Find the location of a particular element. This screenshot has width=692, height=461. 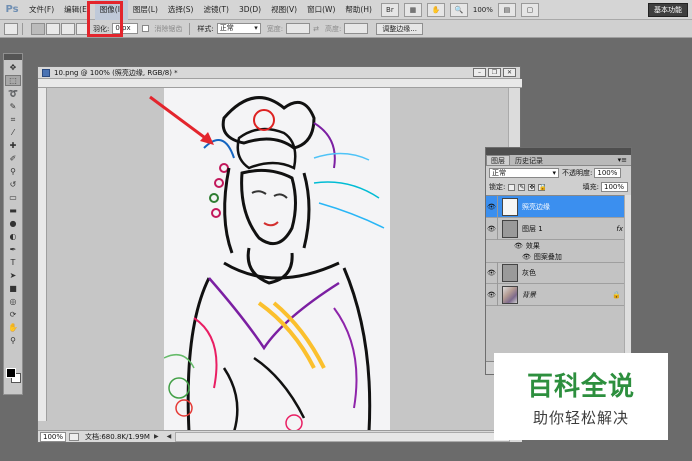

status-preview-icon is located at coordinates (74, 436).